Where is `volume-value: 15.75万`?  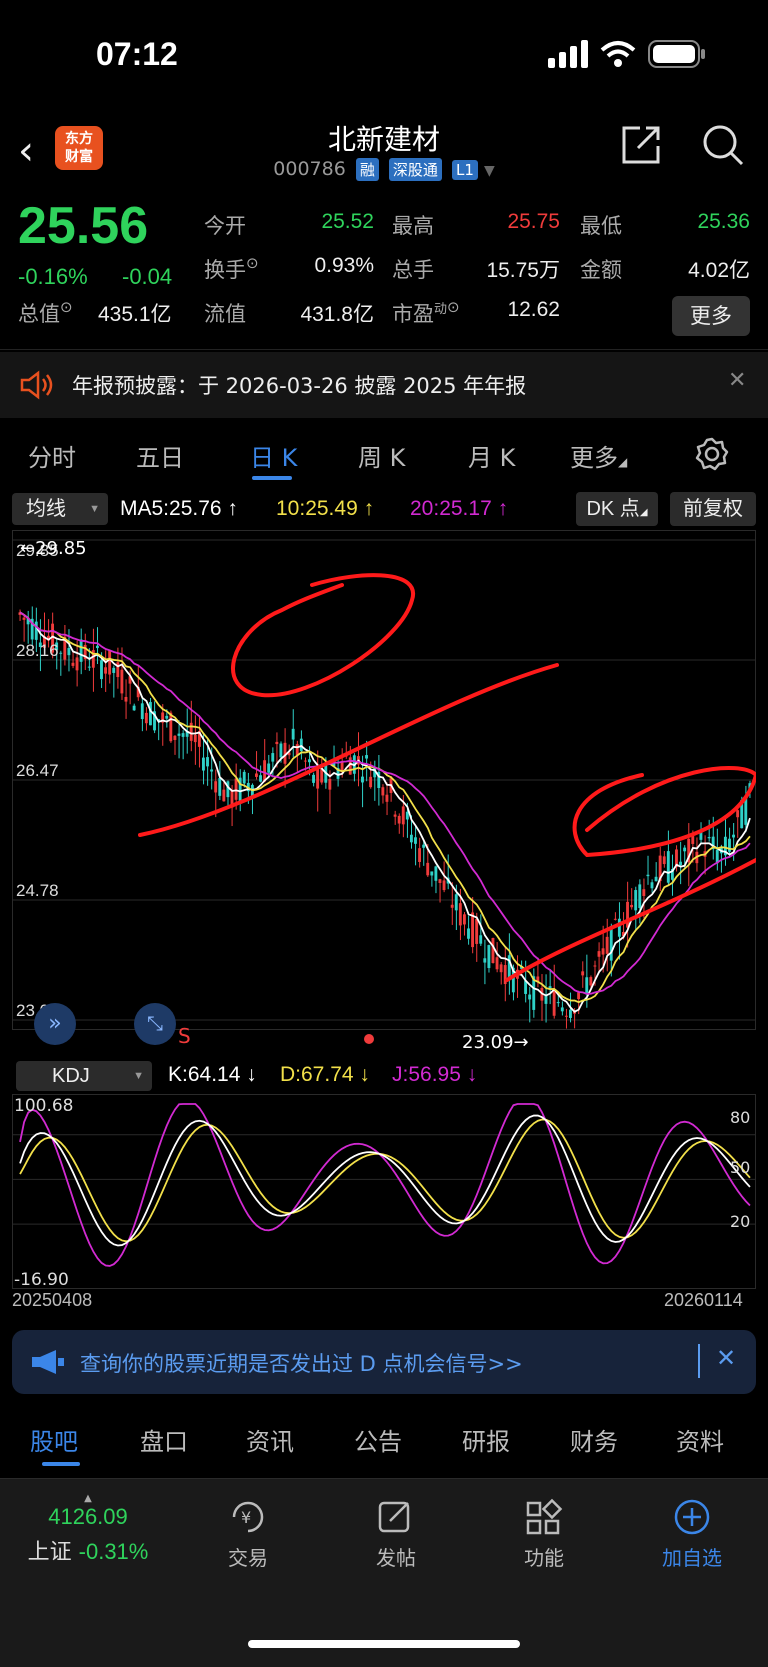
volume-value: 15.75万 is located at coordinates (523, 270).